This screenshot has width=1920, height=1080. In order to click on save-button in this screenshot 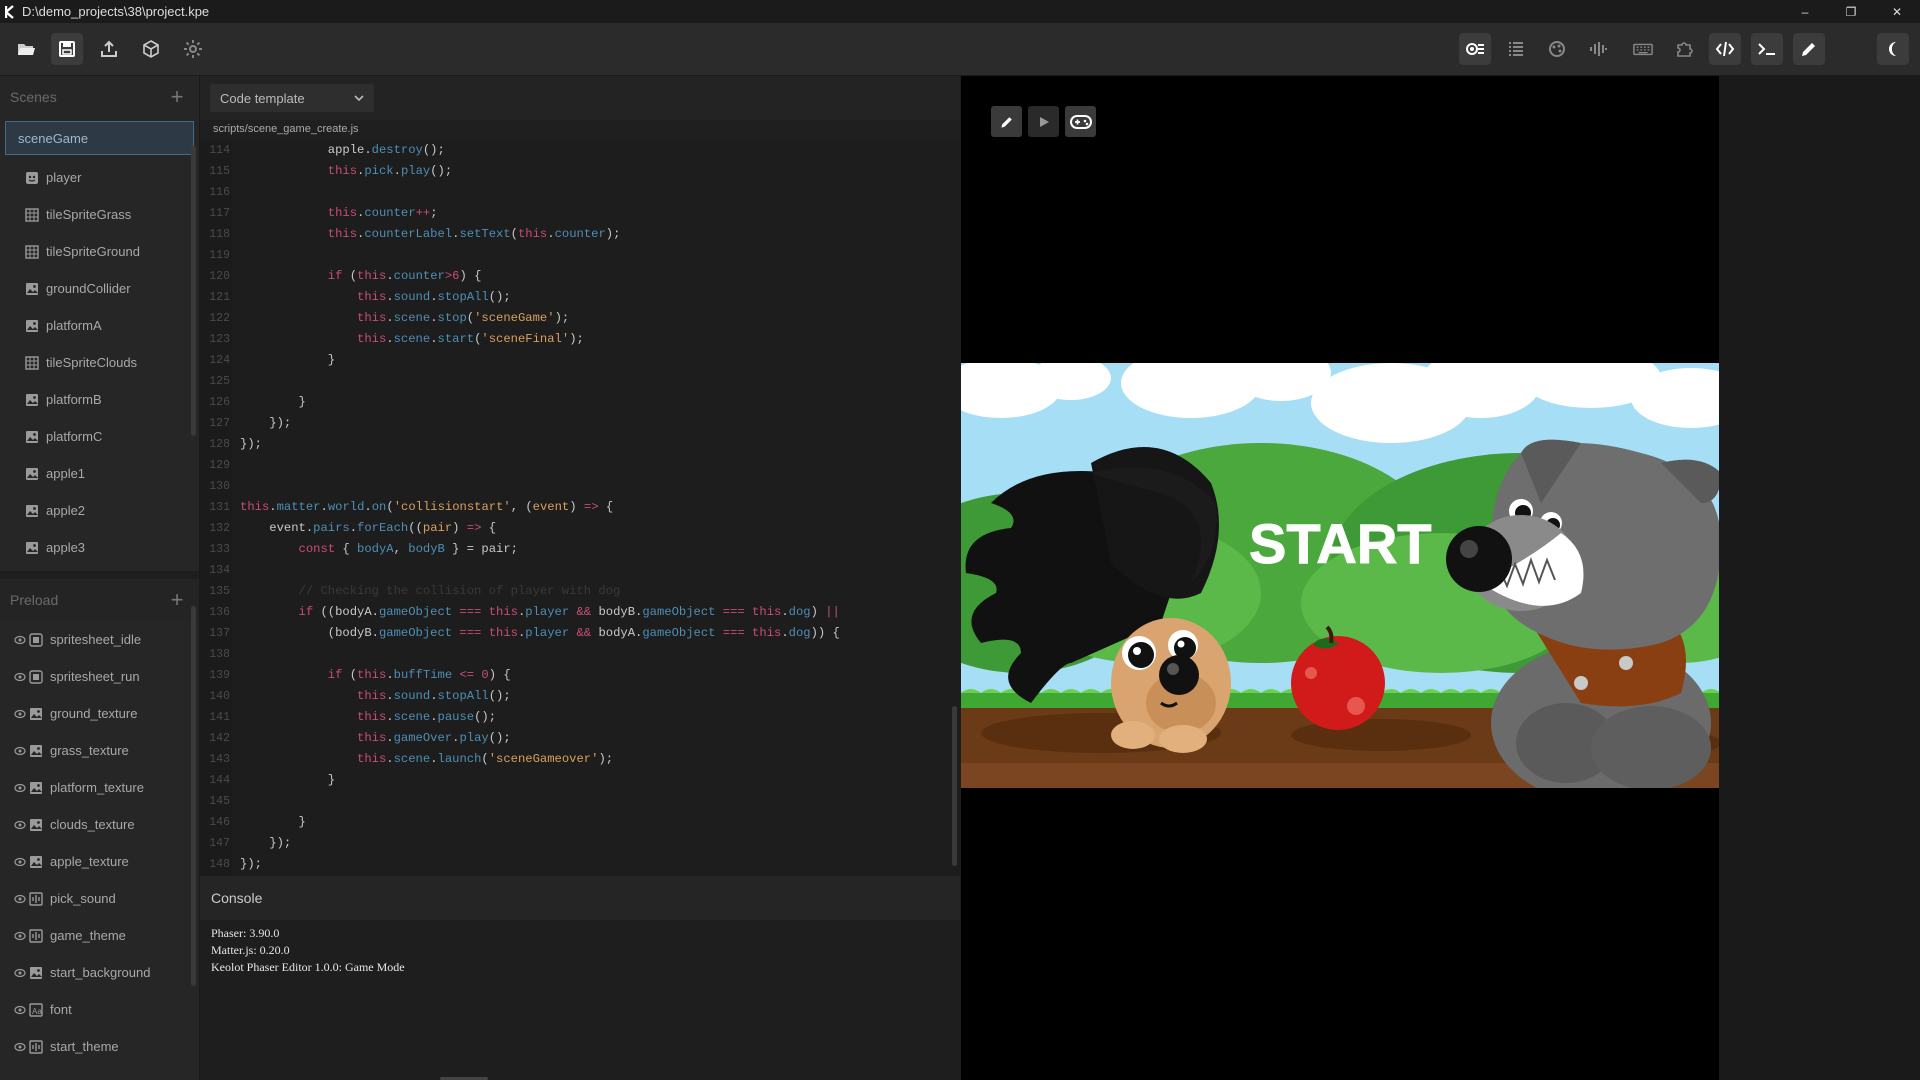, I will do `click(67, 49)`.